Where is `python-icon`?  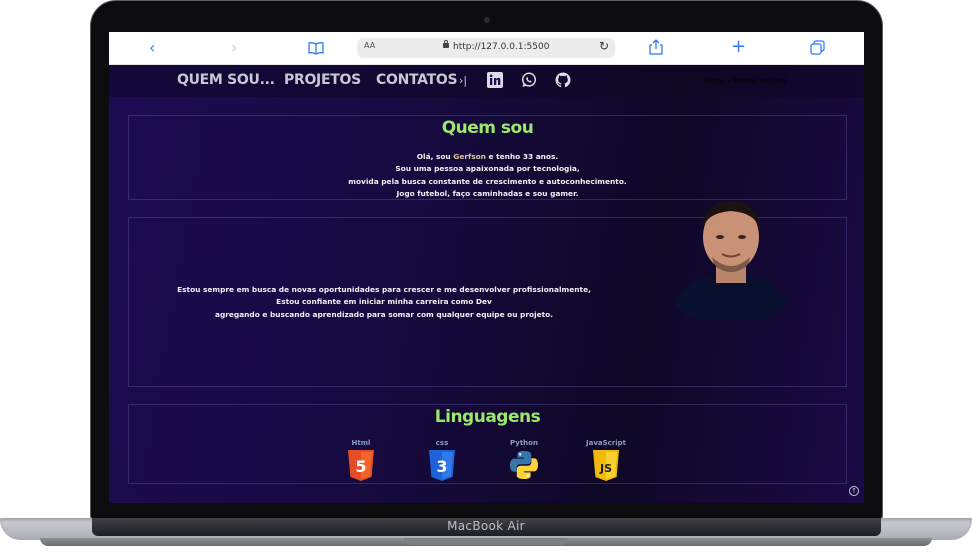
python-icon is located at coordinates (524, 465).